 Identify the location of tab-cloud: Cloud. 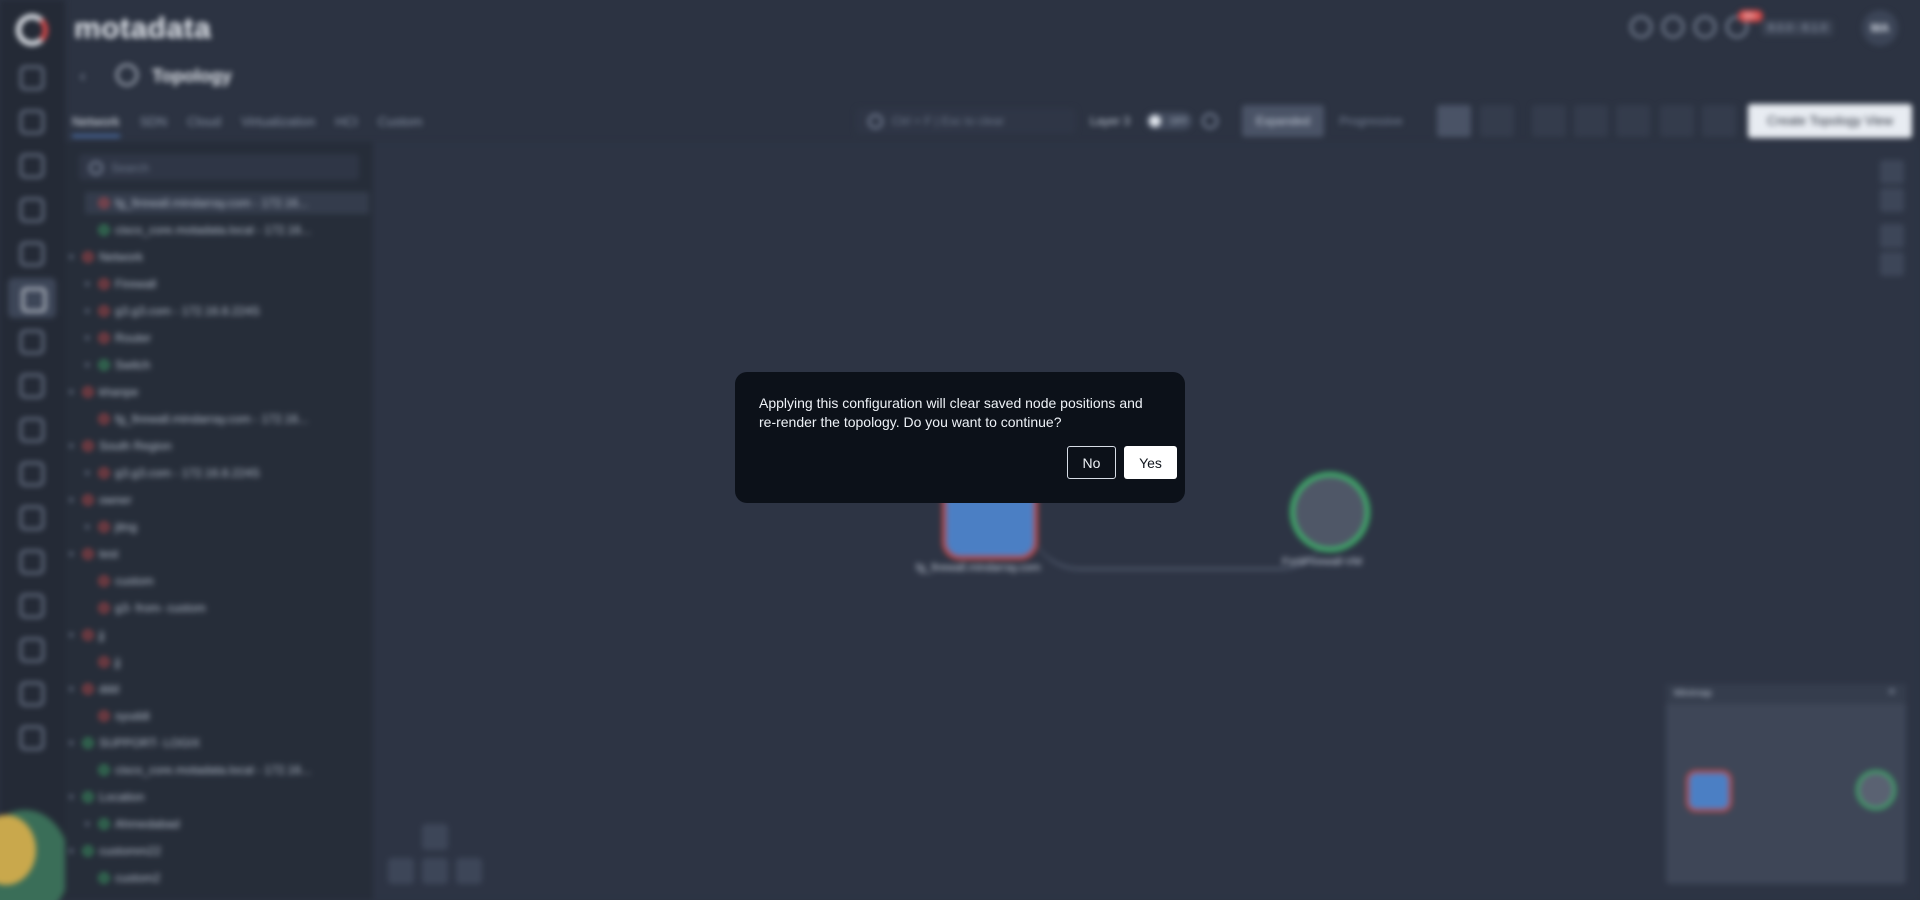
(204, 125).